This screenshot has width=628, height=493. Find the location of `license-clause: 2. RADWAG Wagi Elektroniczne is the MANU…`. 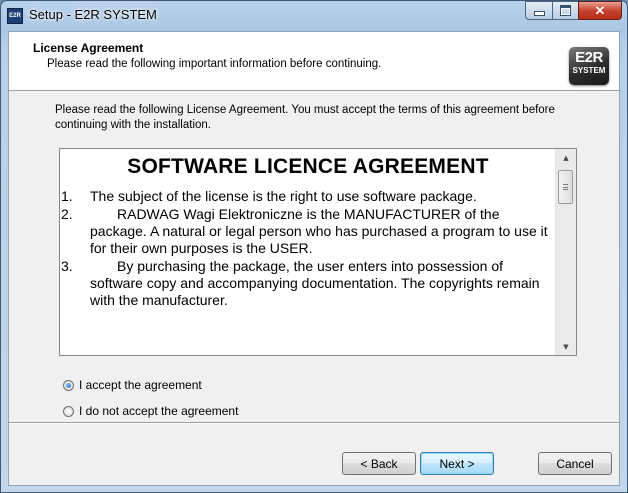

license-clause: 2. RADWAG Wagi Elektroniczne is the MANU… is located at coordinates (306, 231).